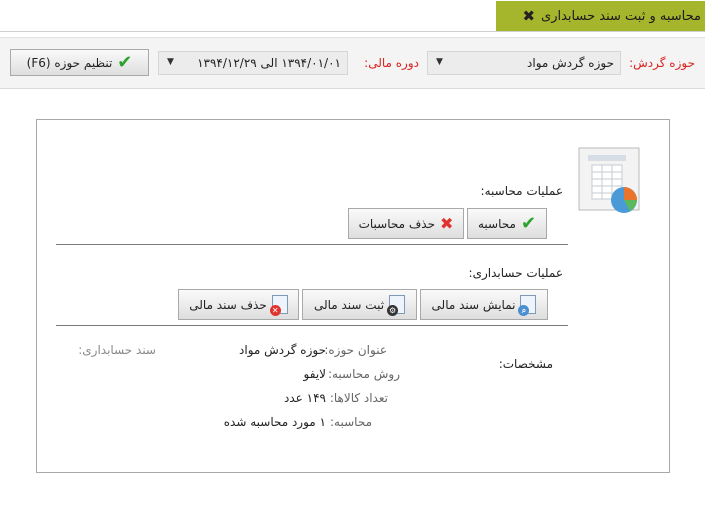 The width and height of the screenshot is (705, 509). What do you see at coordinates (473, 304) in the screenshot?
I see `show-voucher-label: نمایش سند مالی` at bounding box center [473, 304].